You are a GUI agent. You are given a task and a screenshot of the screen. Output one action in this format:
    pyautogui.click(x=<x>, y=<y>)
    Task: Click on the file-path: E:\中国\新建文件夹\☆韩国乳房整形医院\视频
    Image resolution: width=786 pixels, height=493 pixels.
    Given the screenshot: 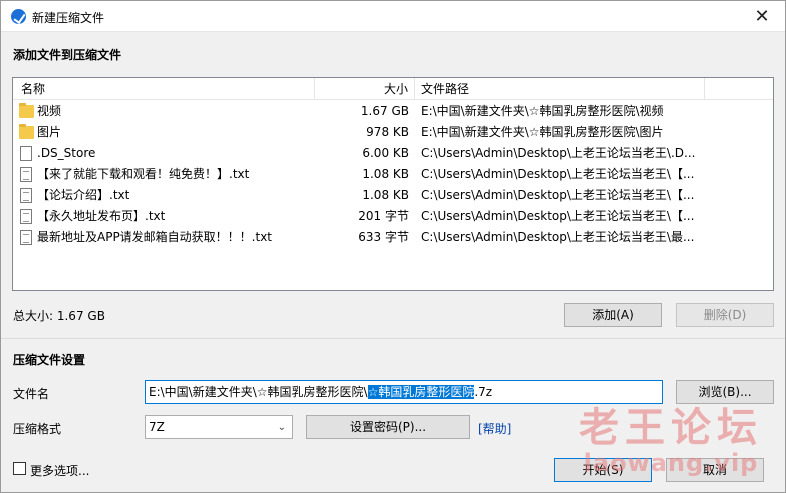 What is the action you would take?
    pyautogui.click(x=542, y=111)
    